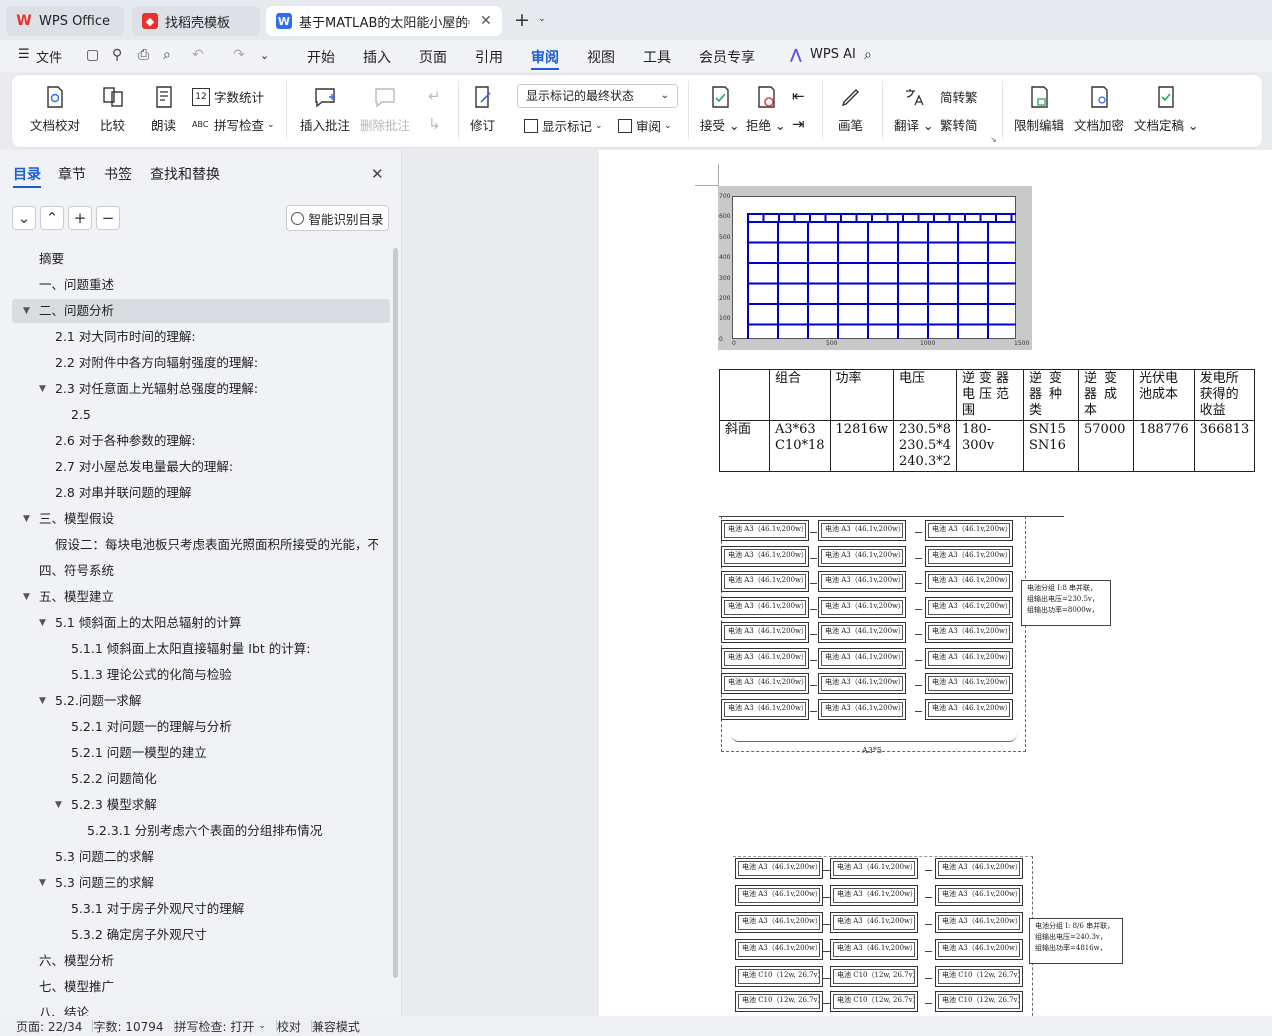 Image resolution: width=1272 pixels, height=1036 pixels. Describe the element at coordinates (198, 55) in the screenshot. I see `undo-icon: ↶` at that location.